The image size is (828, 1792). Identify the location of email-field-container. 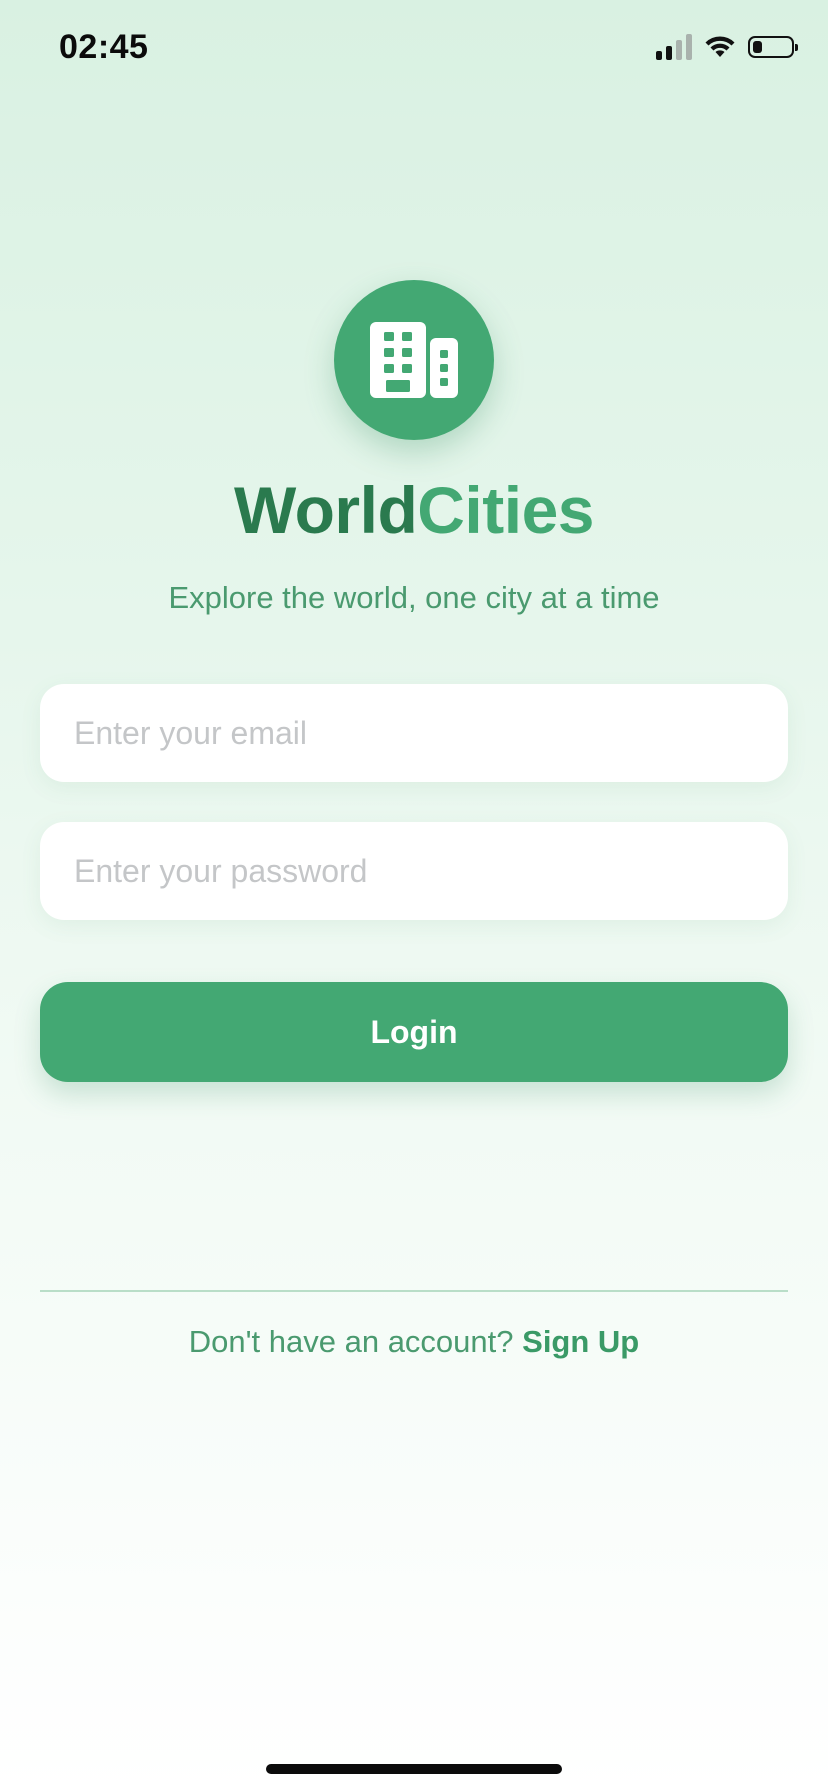
(414, 733).